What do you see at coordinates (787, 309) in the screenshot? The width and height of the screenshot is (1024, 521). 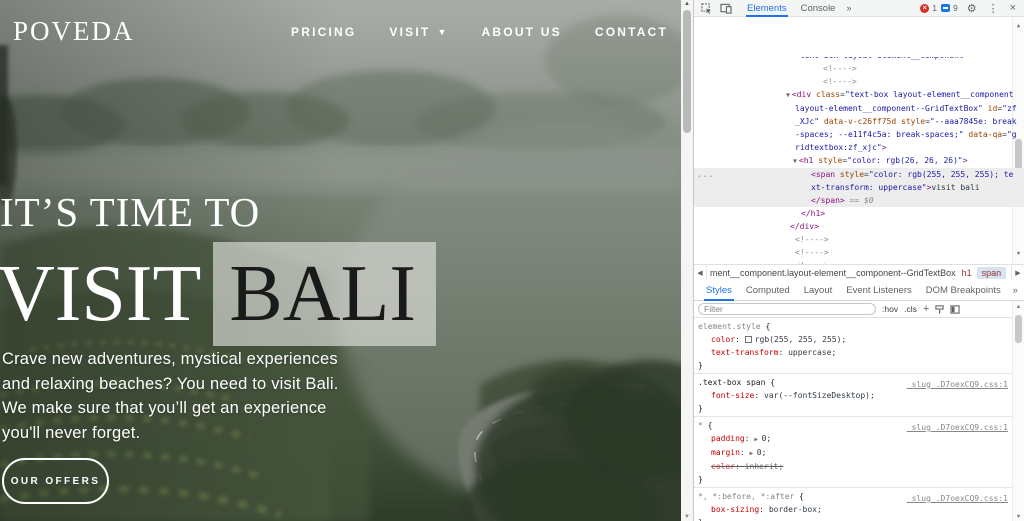 I see `styles-filter-input` at bounding box center [787, 309].